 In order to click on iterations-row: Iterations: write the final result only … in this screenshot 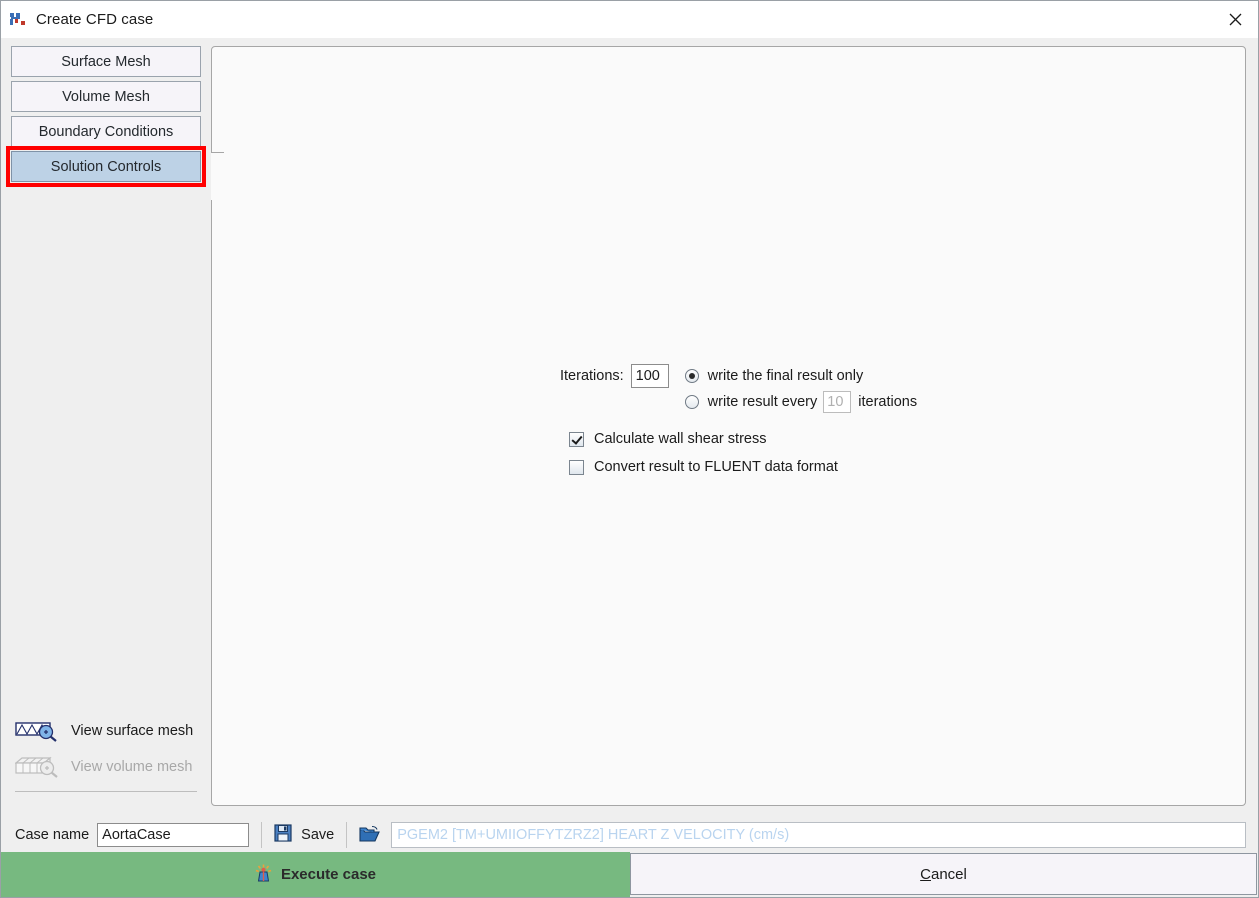, I will do `click(770, 389)`.